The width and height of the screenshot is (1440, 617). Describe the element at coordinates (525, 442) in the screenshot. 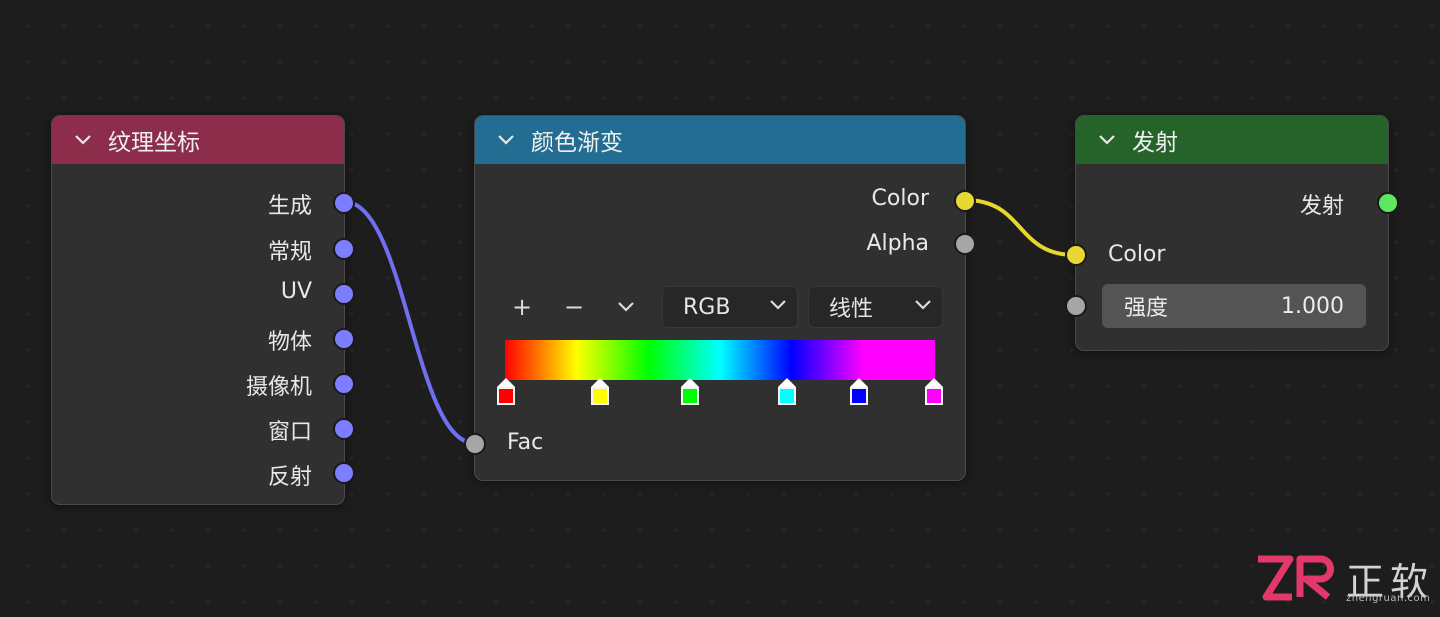

I see `input-fac-label: Fac` at that location.